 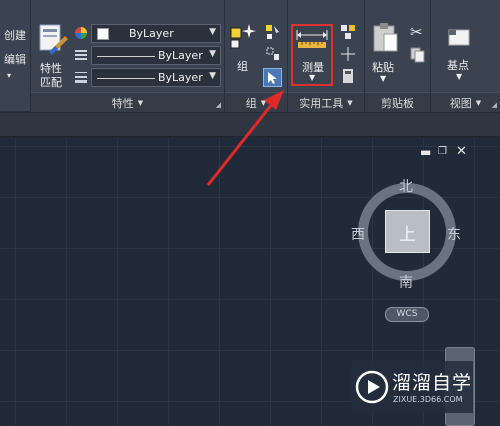 I want to click on lineweight-dropdown: ByLayer ▼, so click(x=156, y=77).